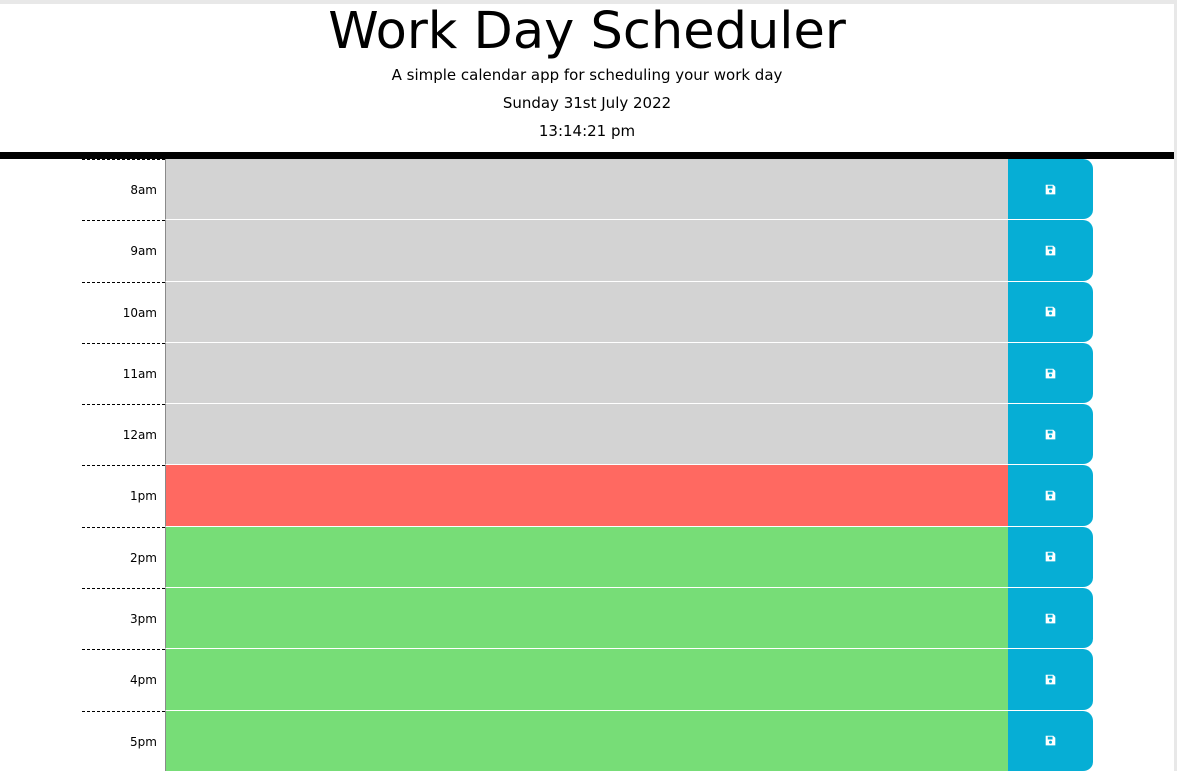 The height and width of the screenshot is (771, 1177). I want to click on current-time: 13:14:21 pm, so click(587, 131).